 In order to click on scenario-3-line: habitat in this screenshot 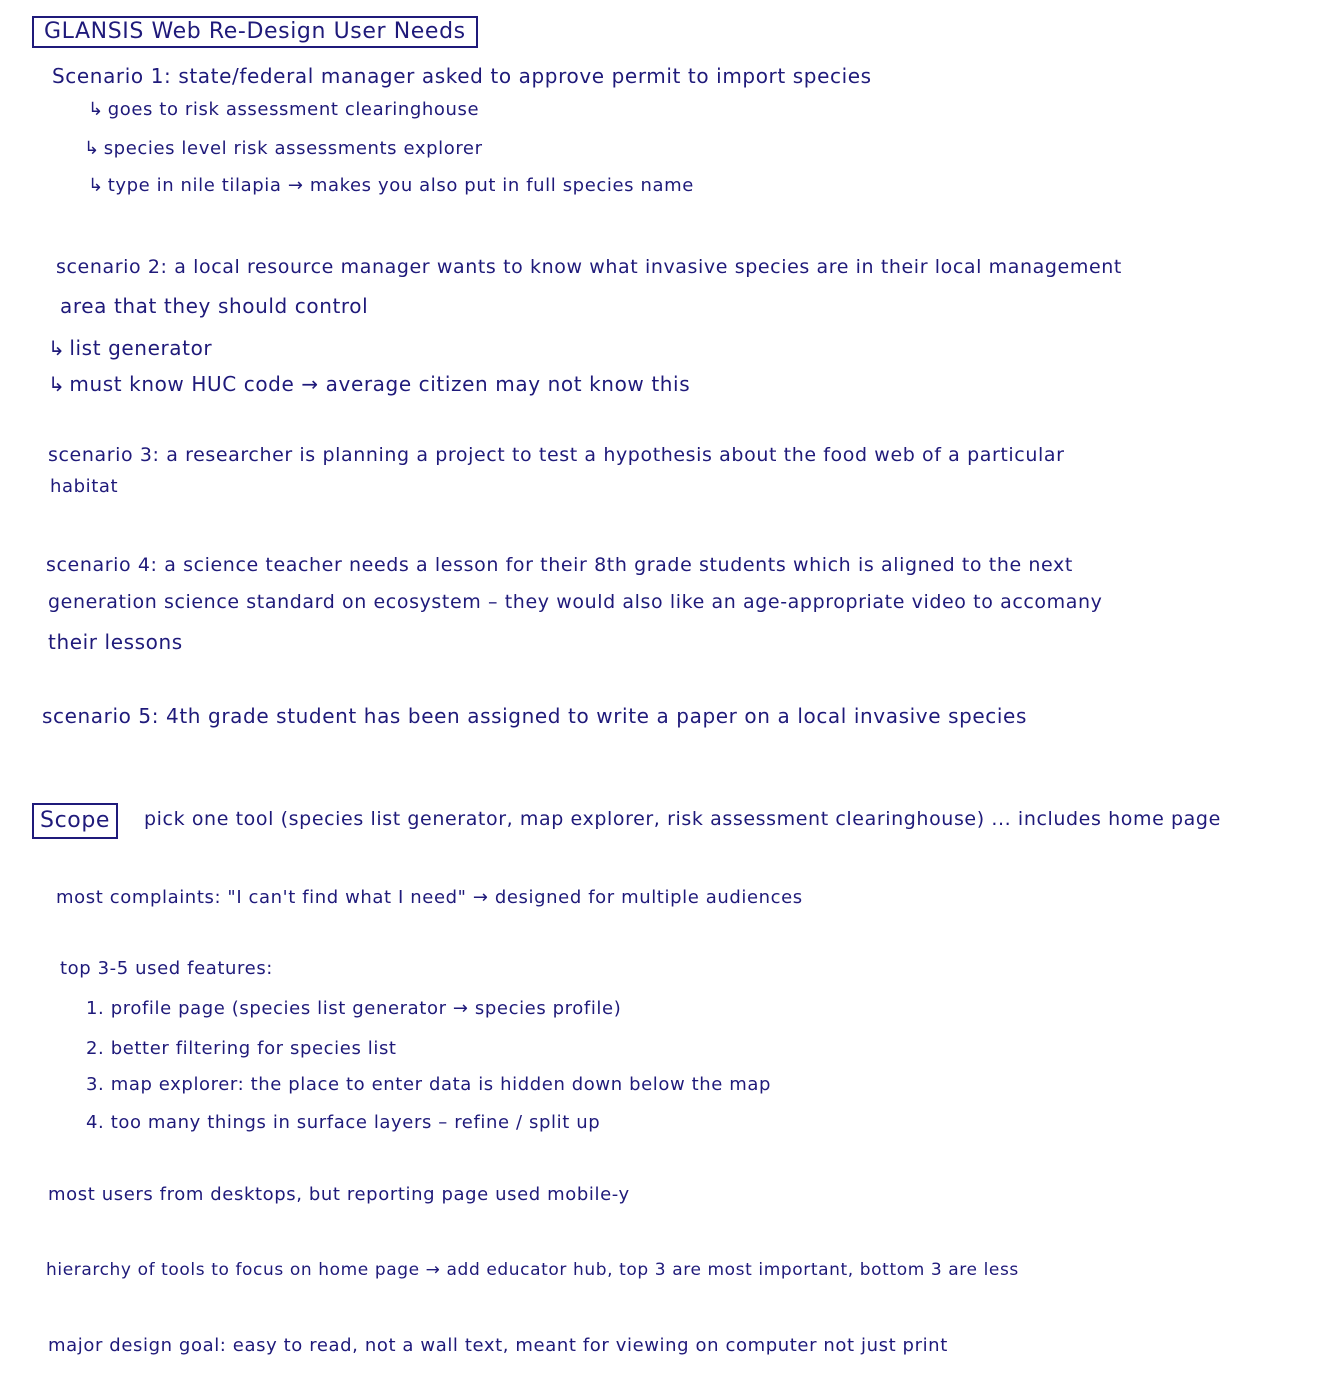, I will do `click(84, 486)`.